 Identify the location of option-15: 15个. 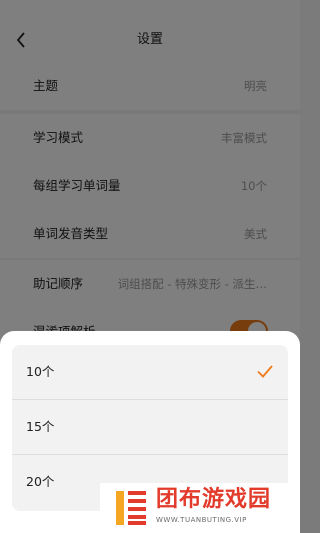
(150, 427).